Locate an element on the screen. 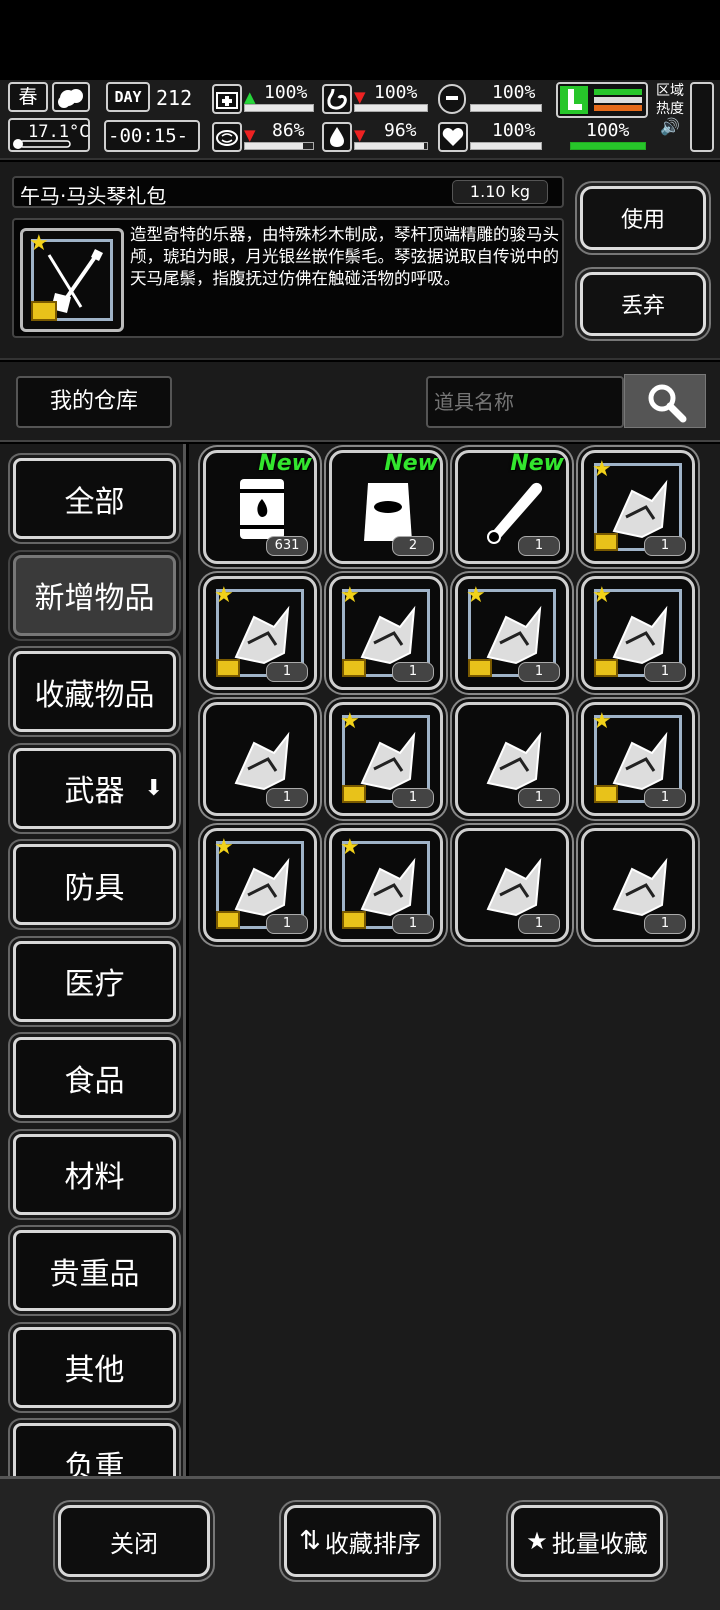 This screenshot has width=720, height=1610. category-6: 食品 is located at coordinates (94, 1077).